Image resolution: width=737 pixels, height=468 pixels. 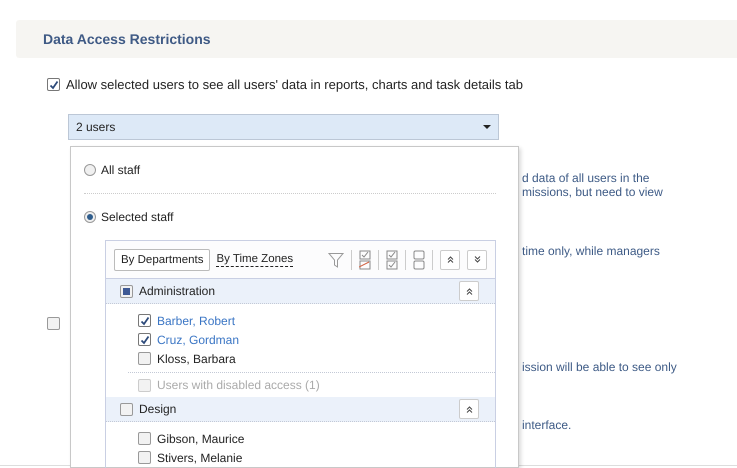 I want to click on radio-label: All staff, so click(x=120, y=170).